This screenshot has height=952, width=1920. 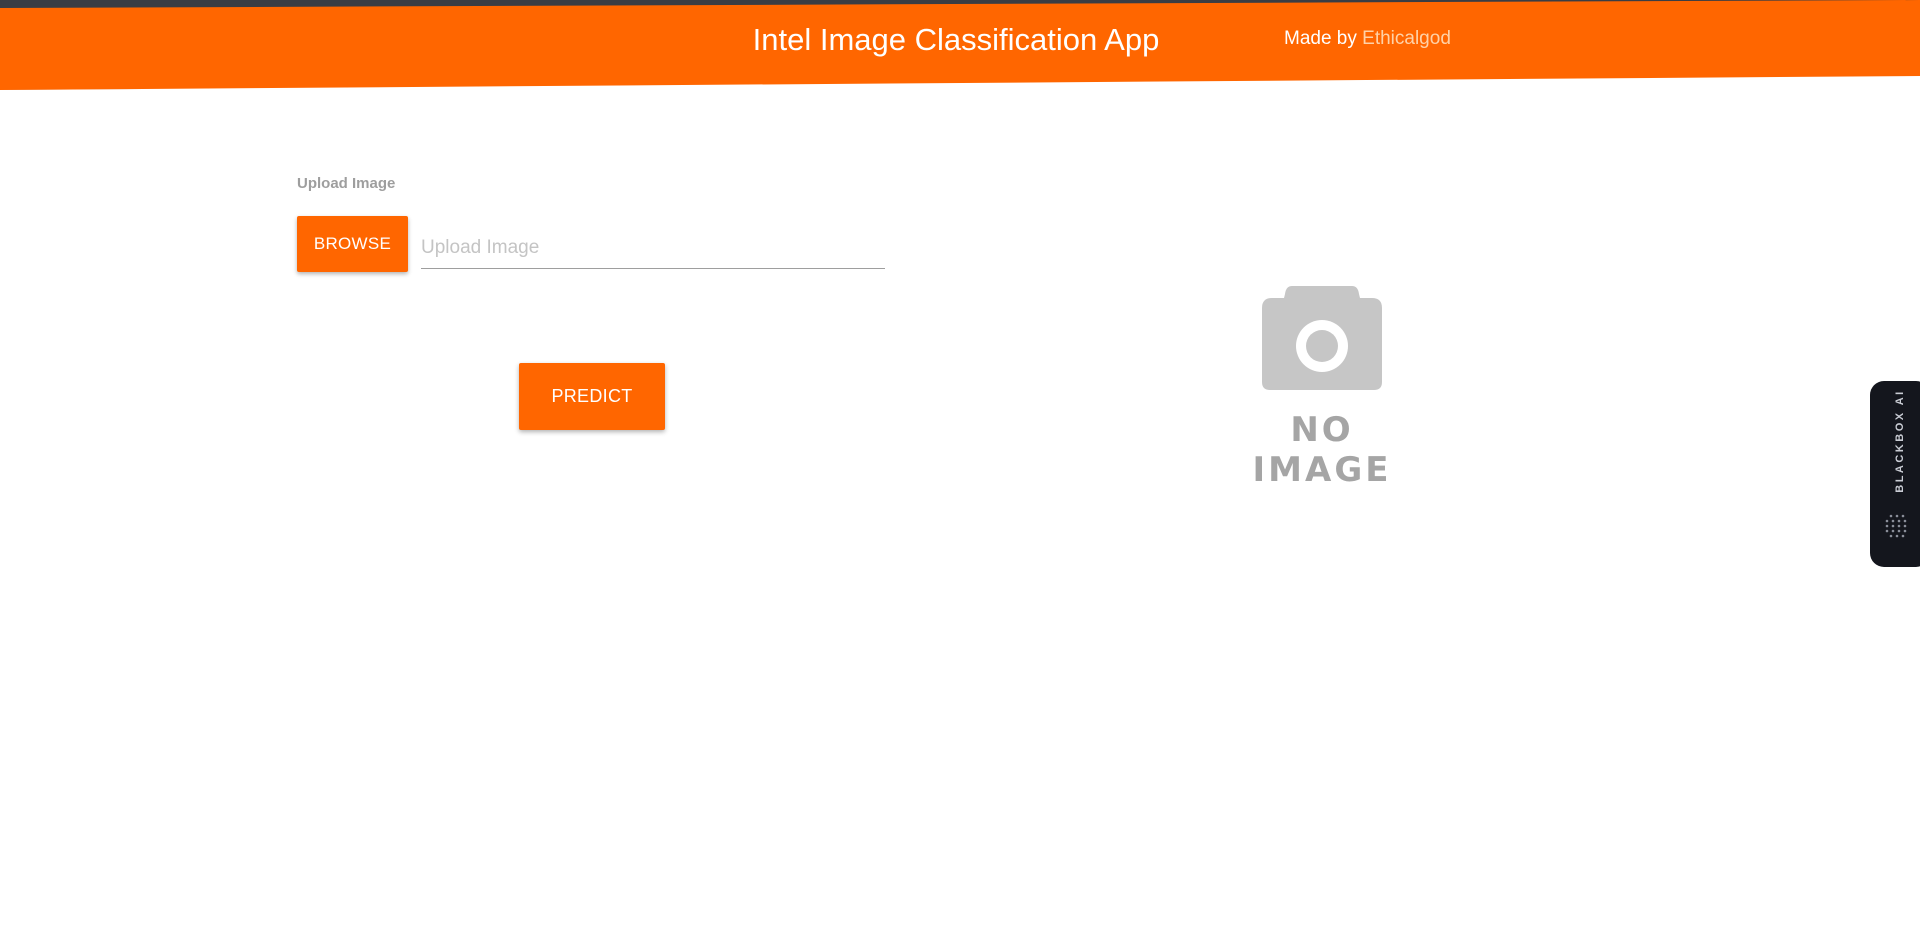 I want to click on made-by-prefix: Made by, so click(x=1323, y=38).